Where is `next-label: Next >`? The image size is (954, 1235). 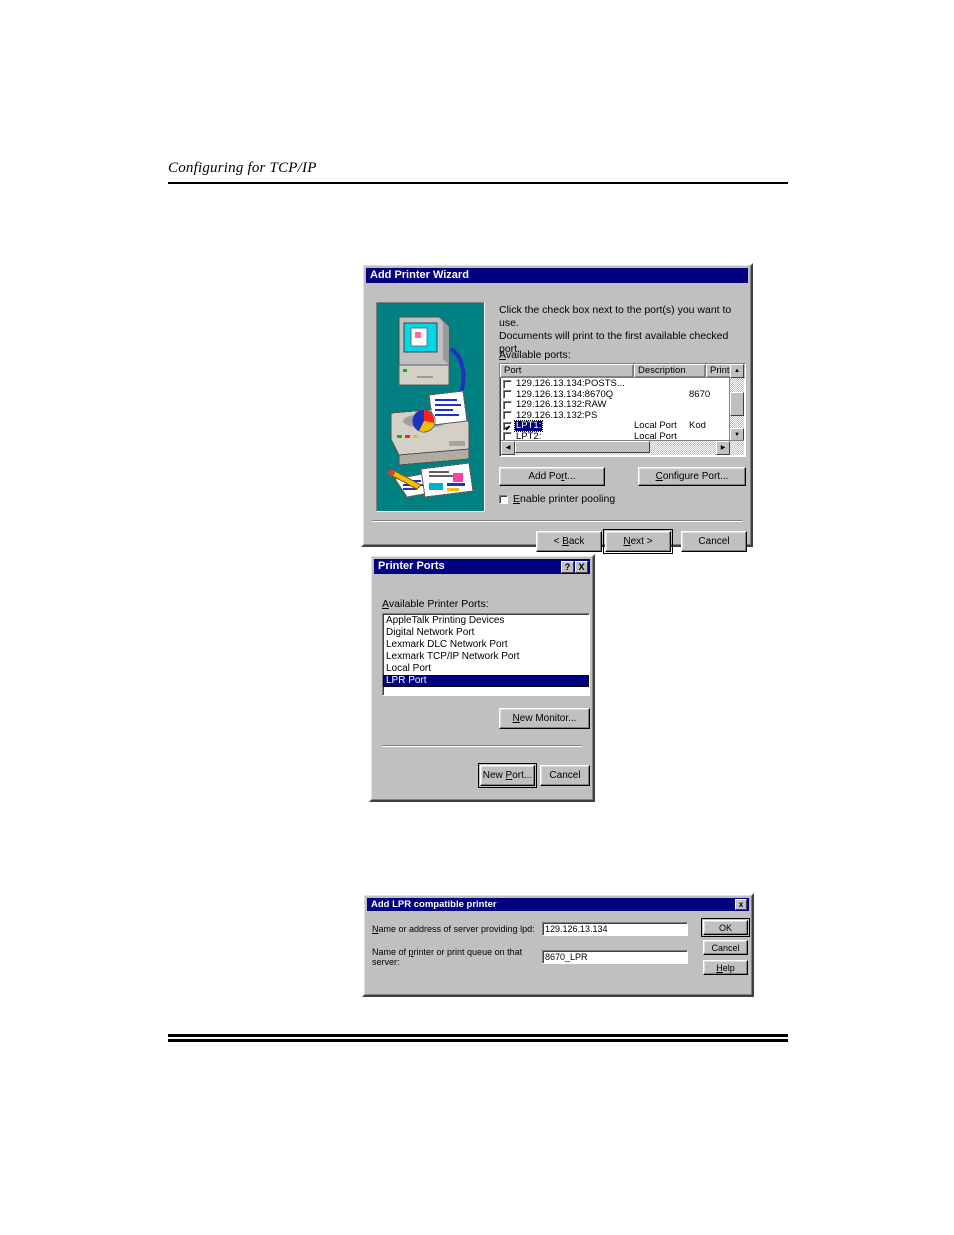 next-label: Next > is located at coordinates (638, 541).